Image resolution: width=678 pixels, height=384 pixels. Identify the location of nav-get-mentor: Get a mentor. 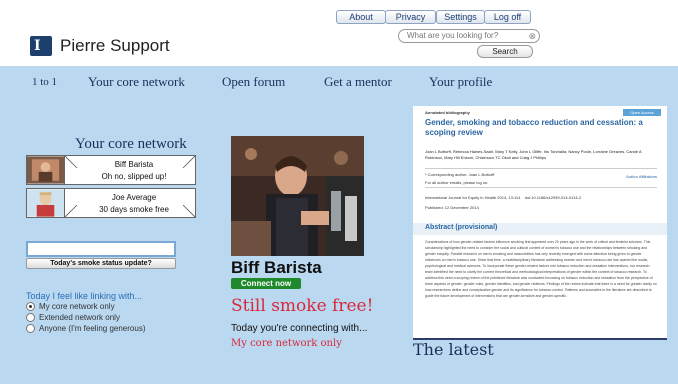
(358, 82).